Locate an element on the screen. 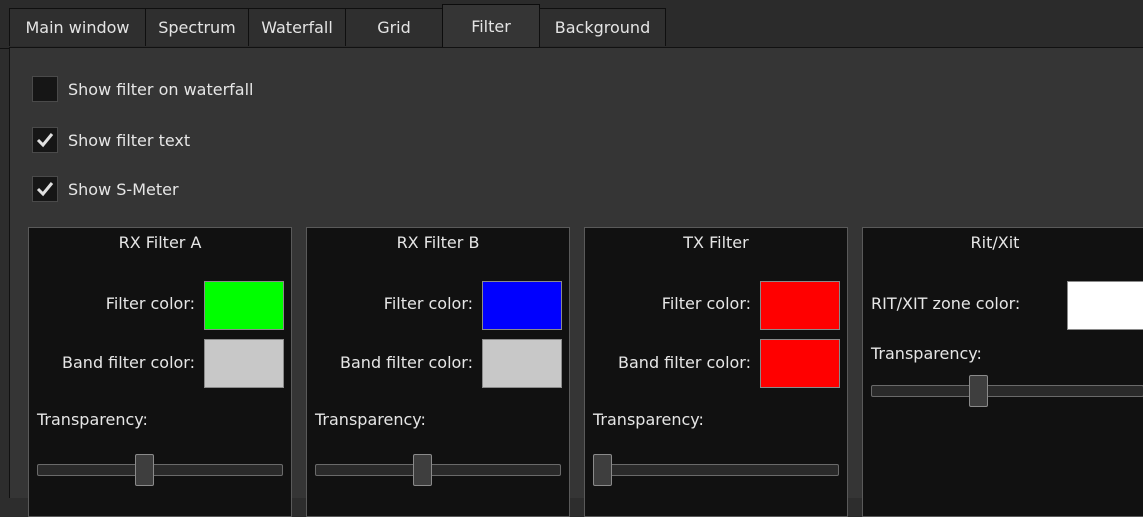  show-filter-text-option: Show filter text is located at coordinates (111, 140).